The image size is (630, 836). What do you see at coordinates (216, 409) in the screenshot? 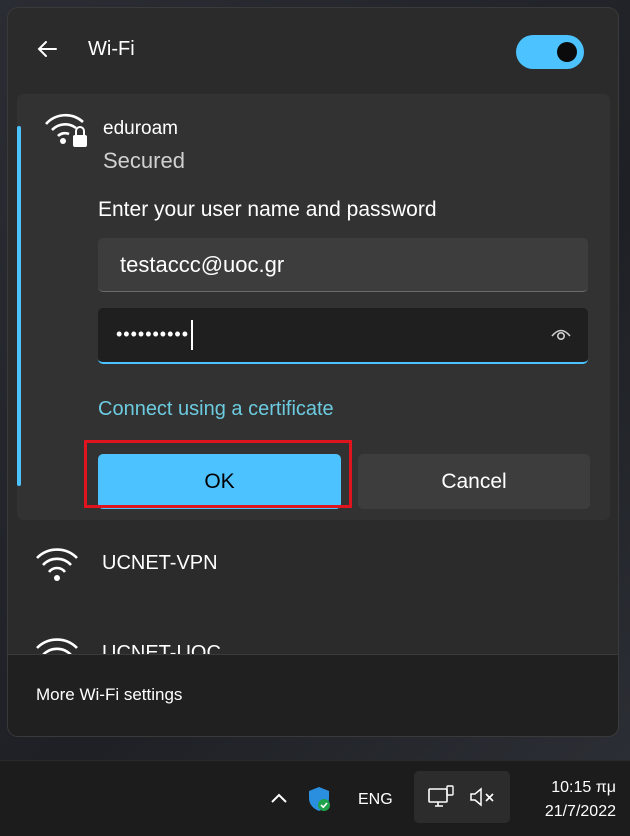
I see `connect-certificate-link: Connect using a certificate` at bounding box center [216, 409].